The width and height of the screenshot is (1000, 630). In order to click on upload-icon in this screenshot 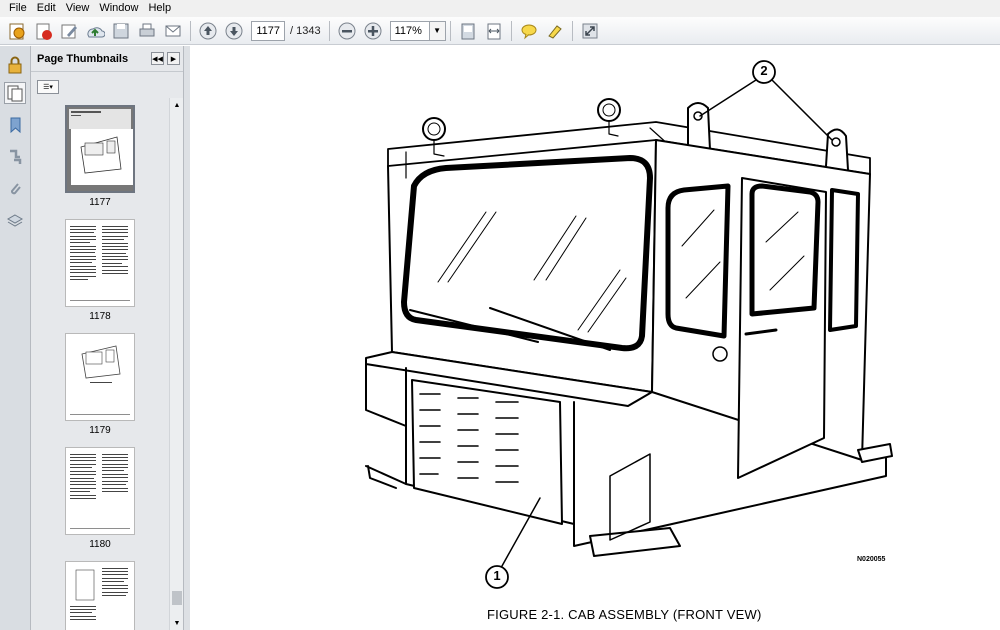, I will do `click(95, 31)`.